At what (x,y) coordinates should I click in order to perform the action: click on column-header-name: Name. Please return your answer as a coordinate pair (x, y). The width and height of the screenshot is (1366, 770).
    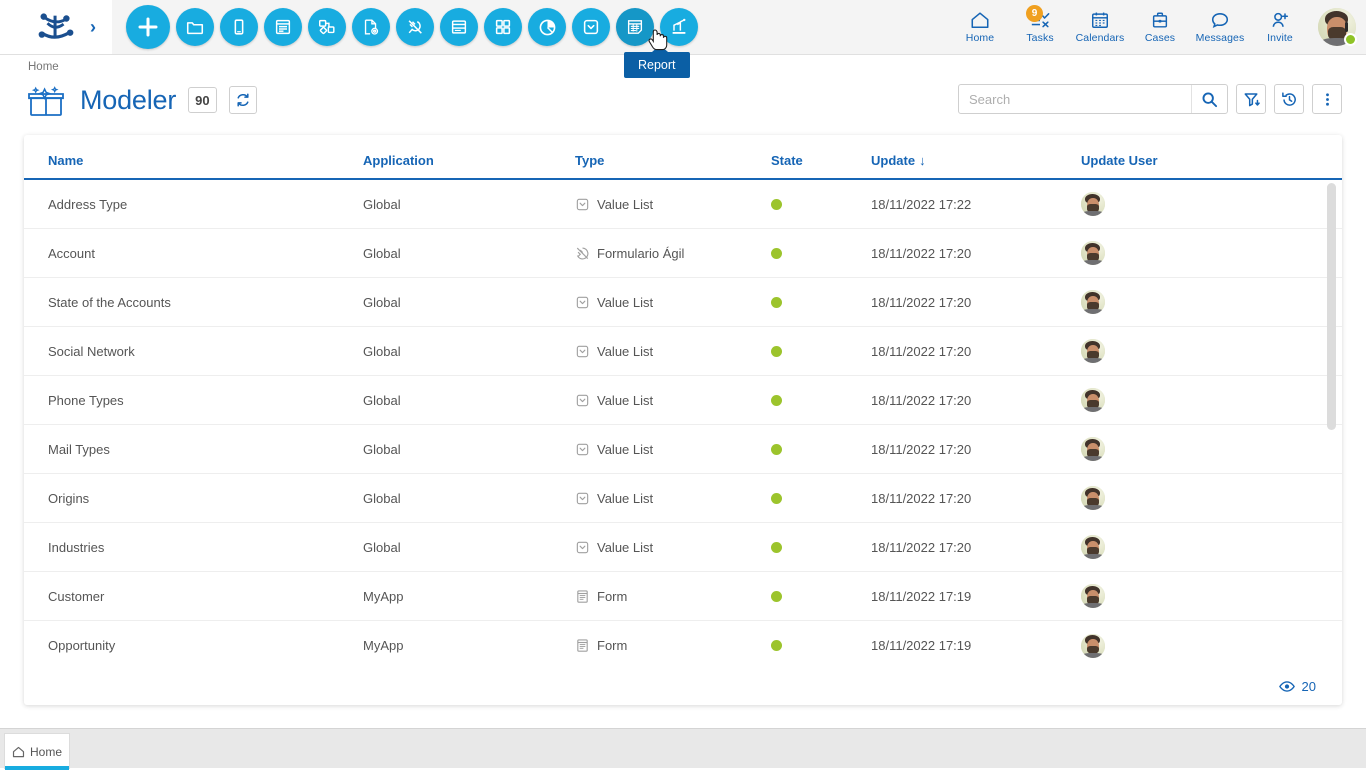
    Looking at the image, I should click on (205, 165).